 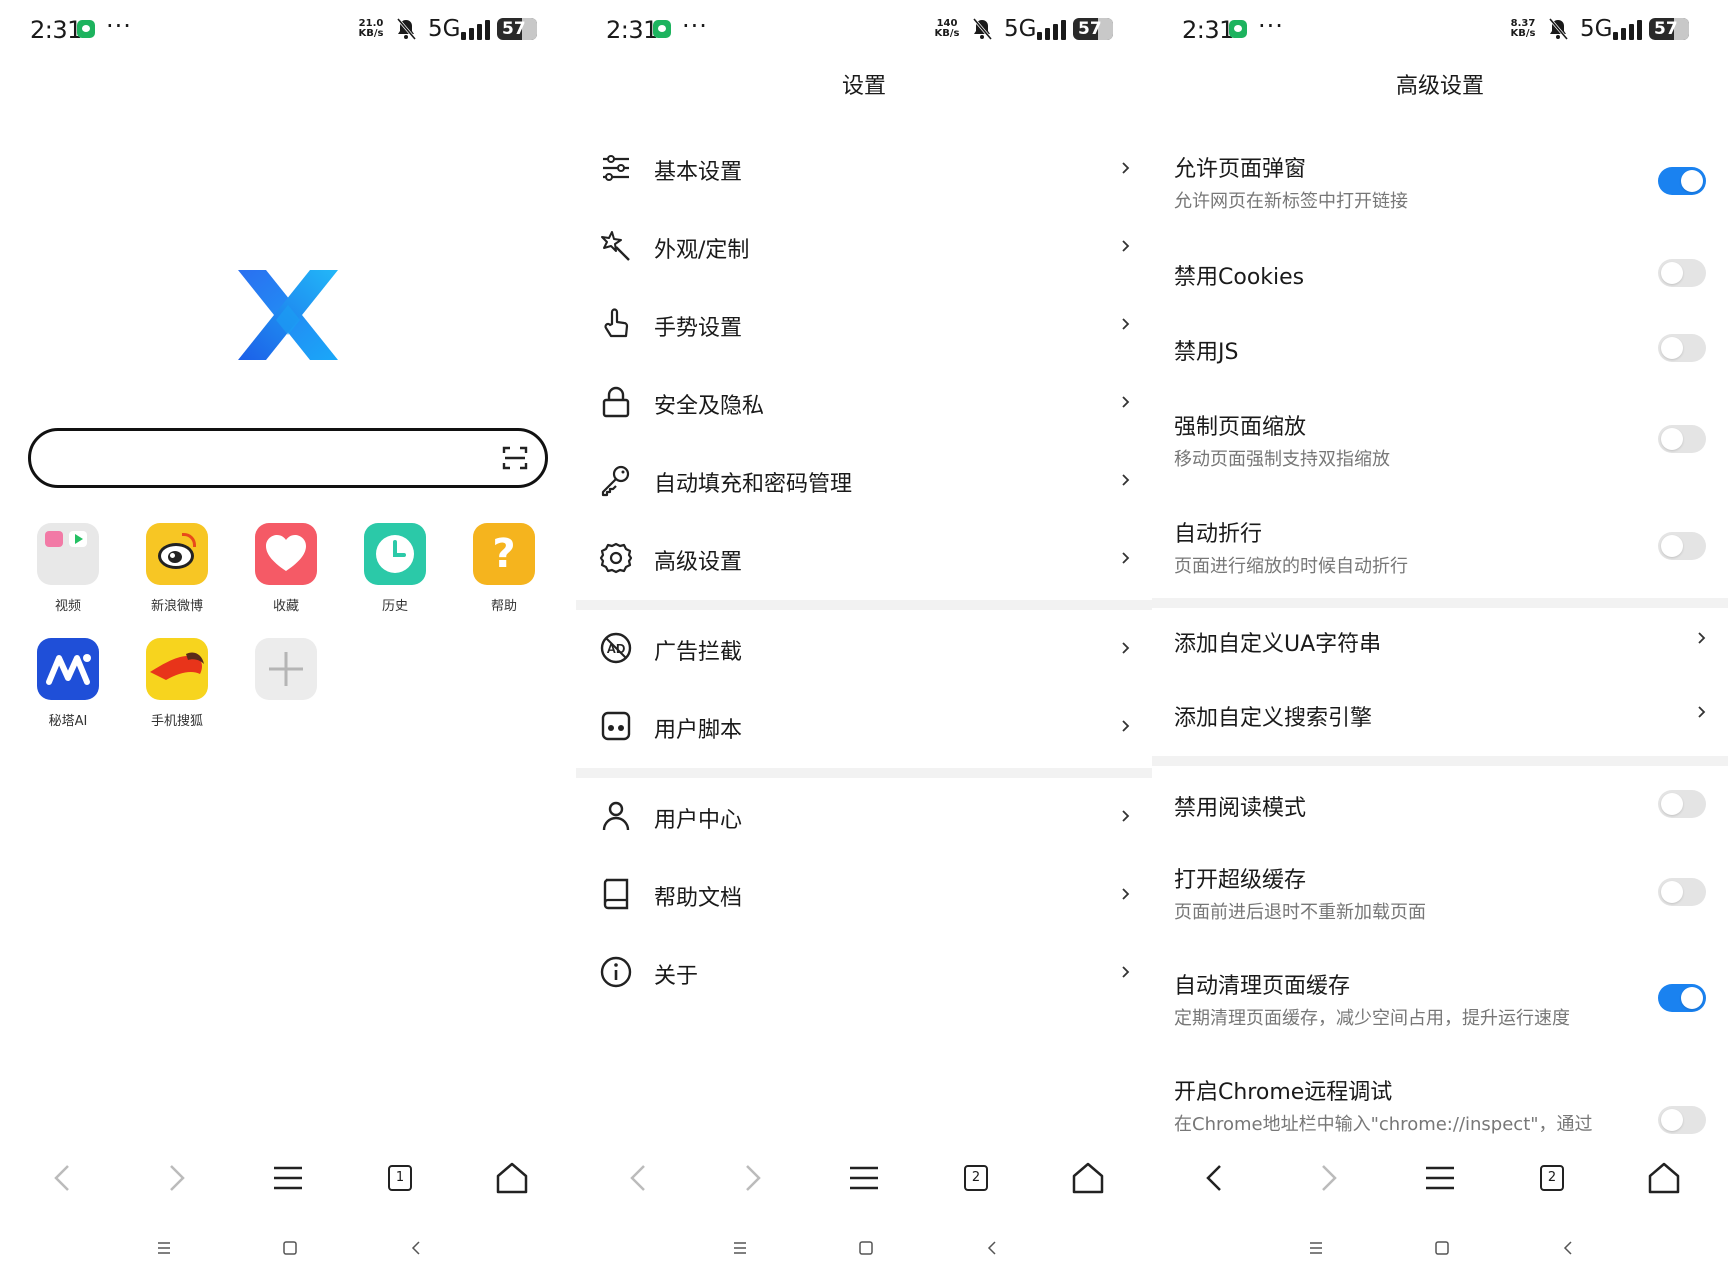 I want to click on shortcut-add, so click(x=286, y=674).